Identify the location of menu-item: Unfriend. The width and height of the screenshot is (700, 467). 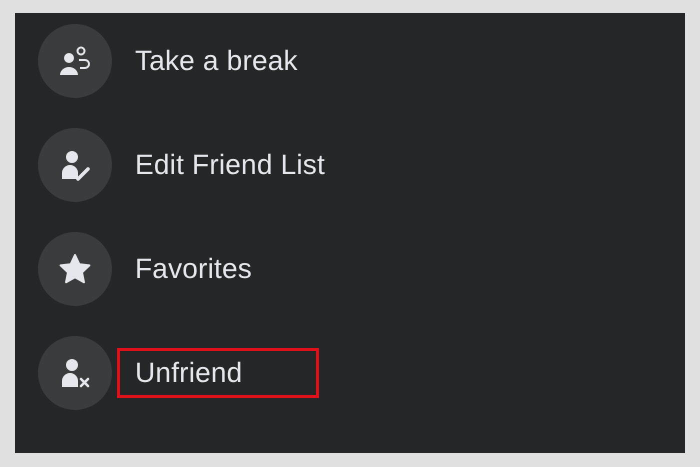
(218, 373).